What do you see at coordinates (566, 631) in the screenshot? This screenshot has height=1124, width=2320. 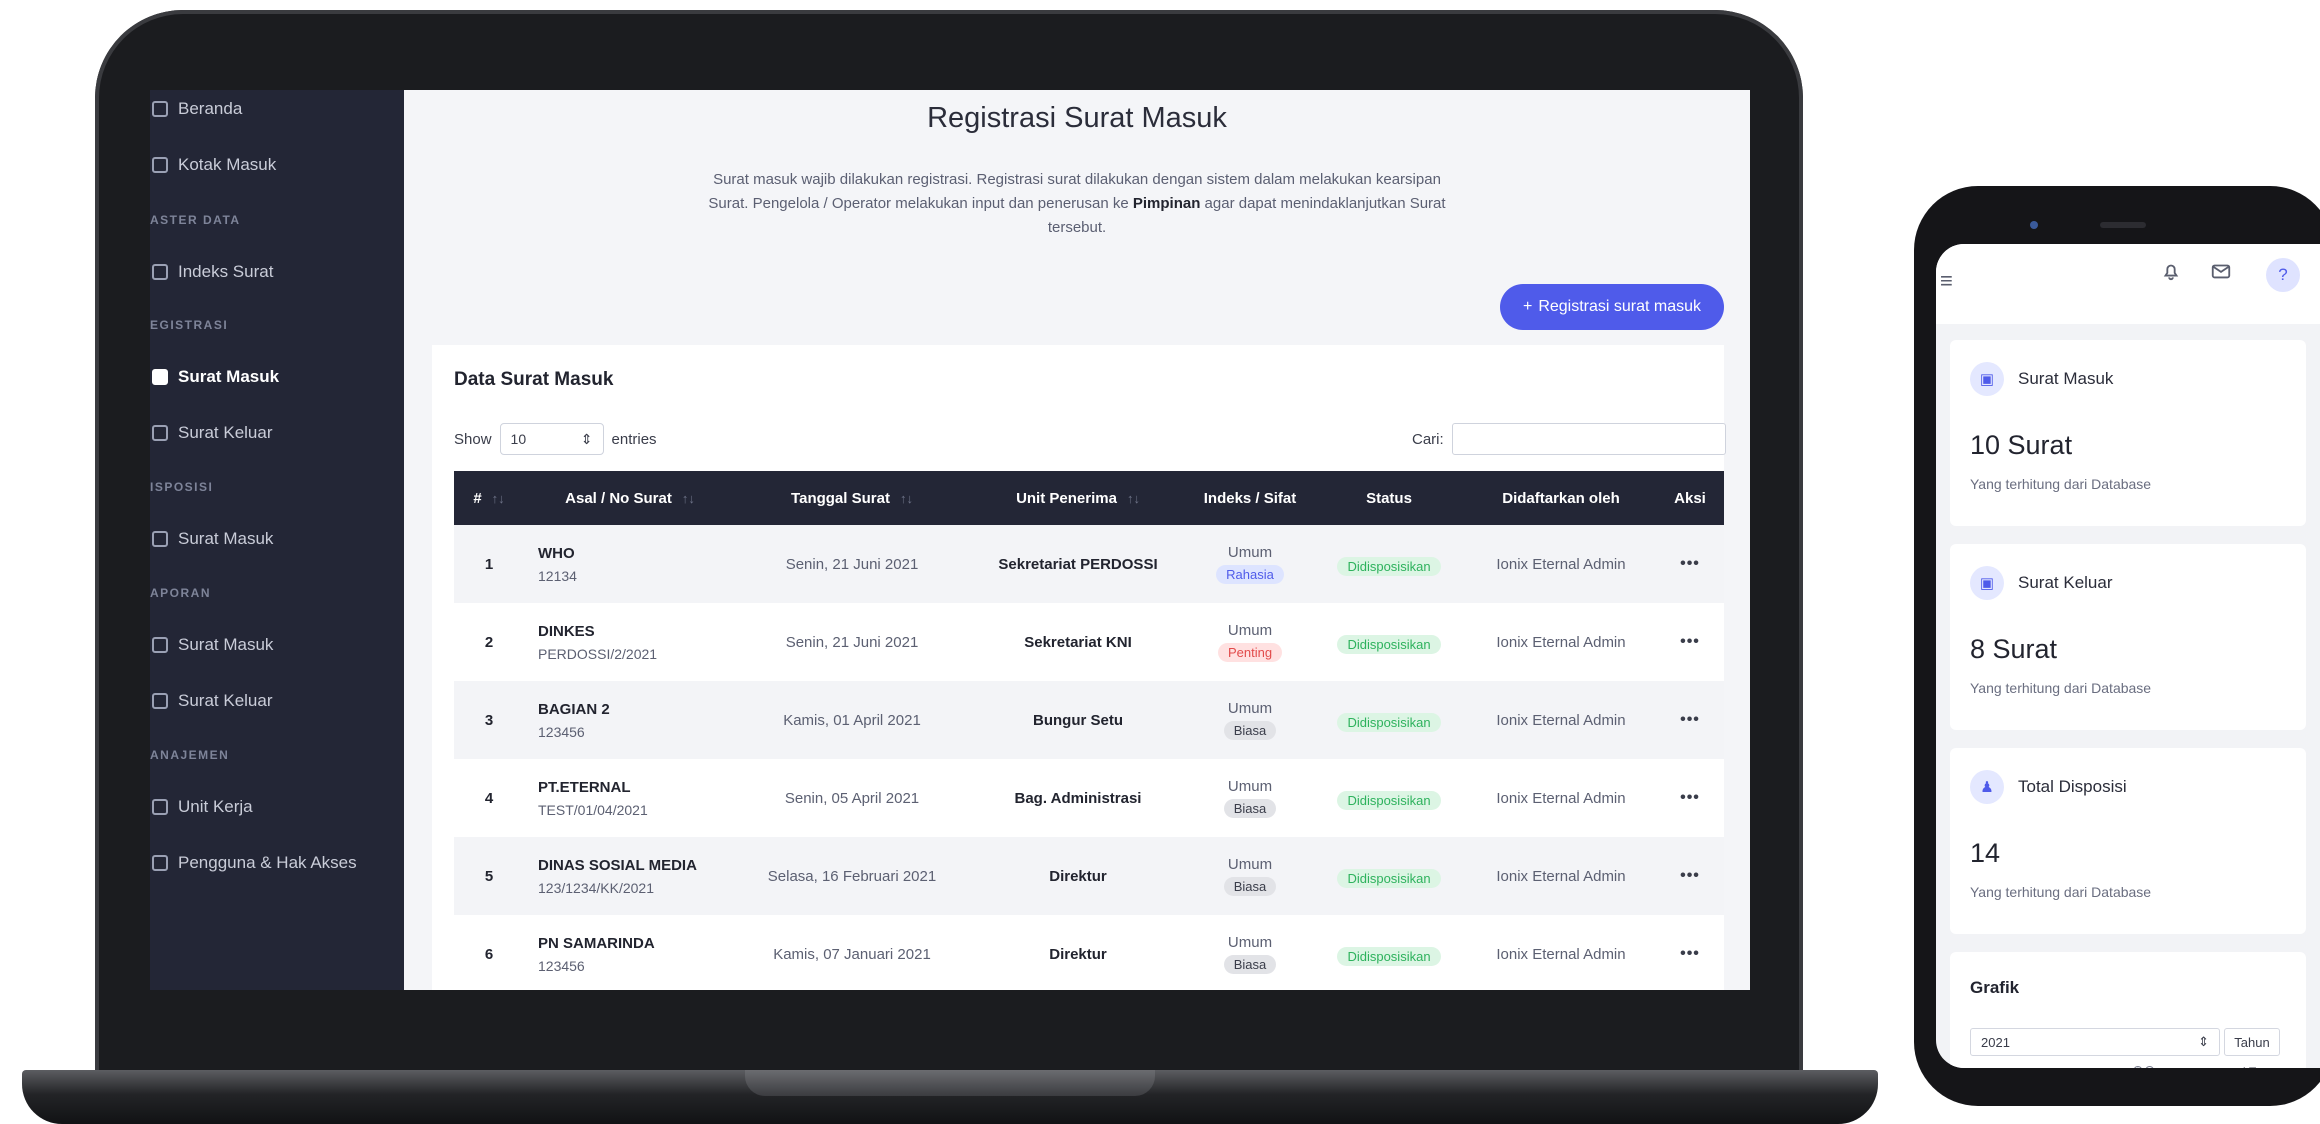 I see `letter-origin: DINKES` at bounding box center [566, 631].